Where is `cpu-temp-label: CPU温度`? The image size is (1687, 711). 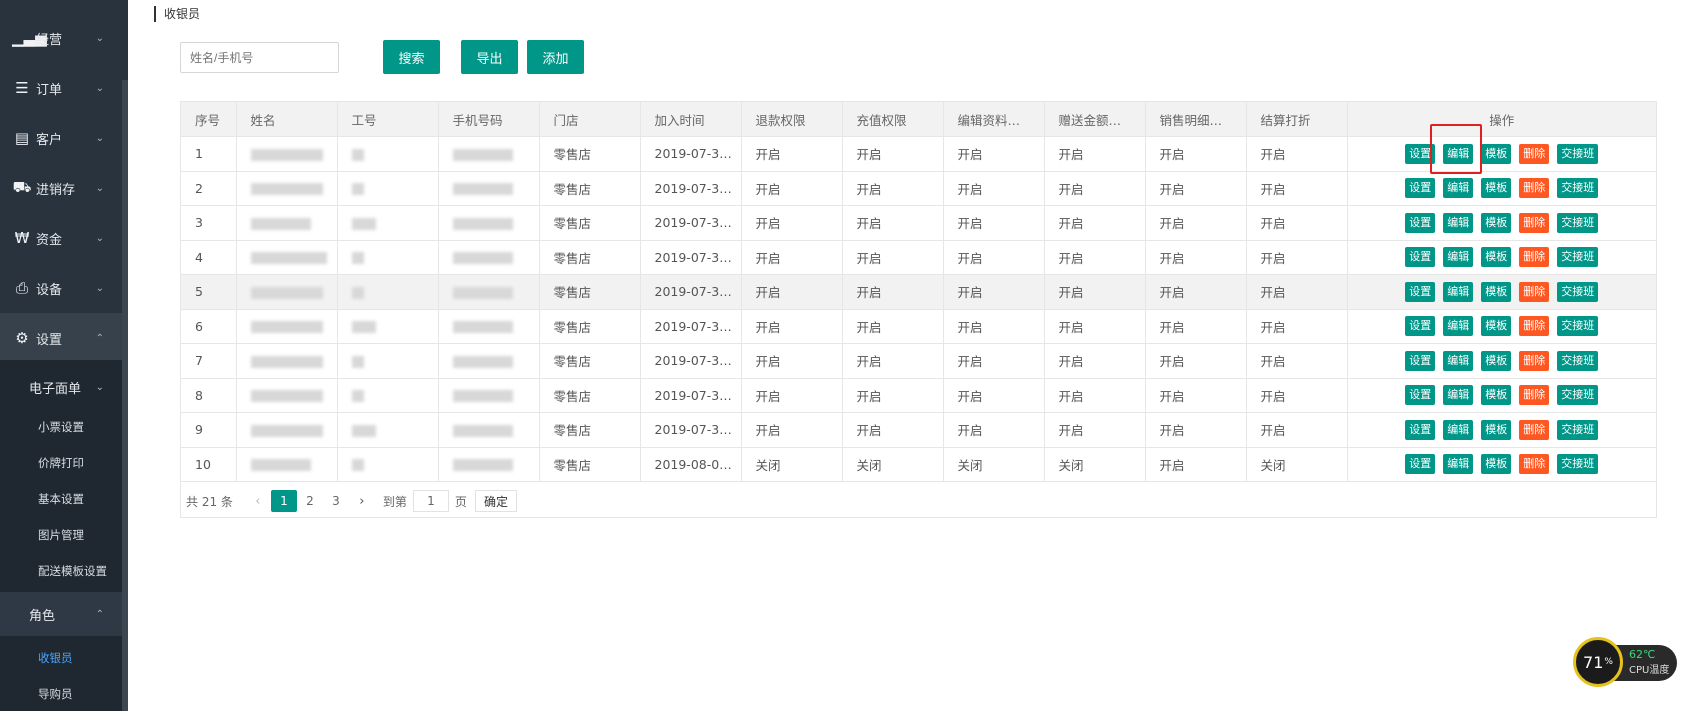 cpu-temp-label: CPU温度 is located at coordinates (1649, 670).